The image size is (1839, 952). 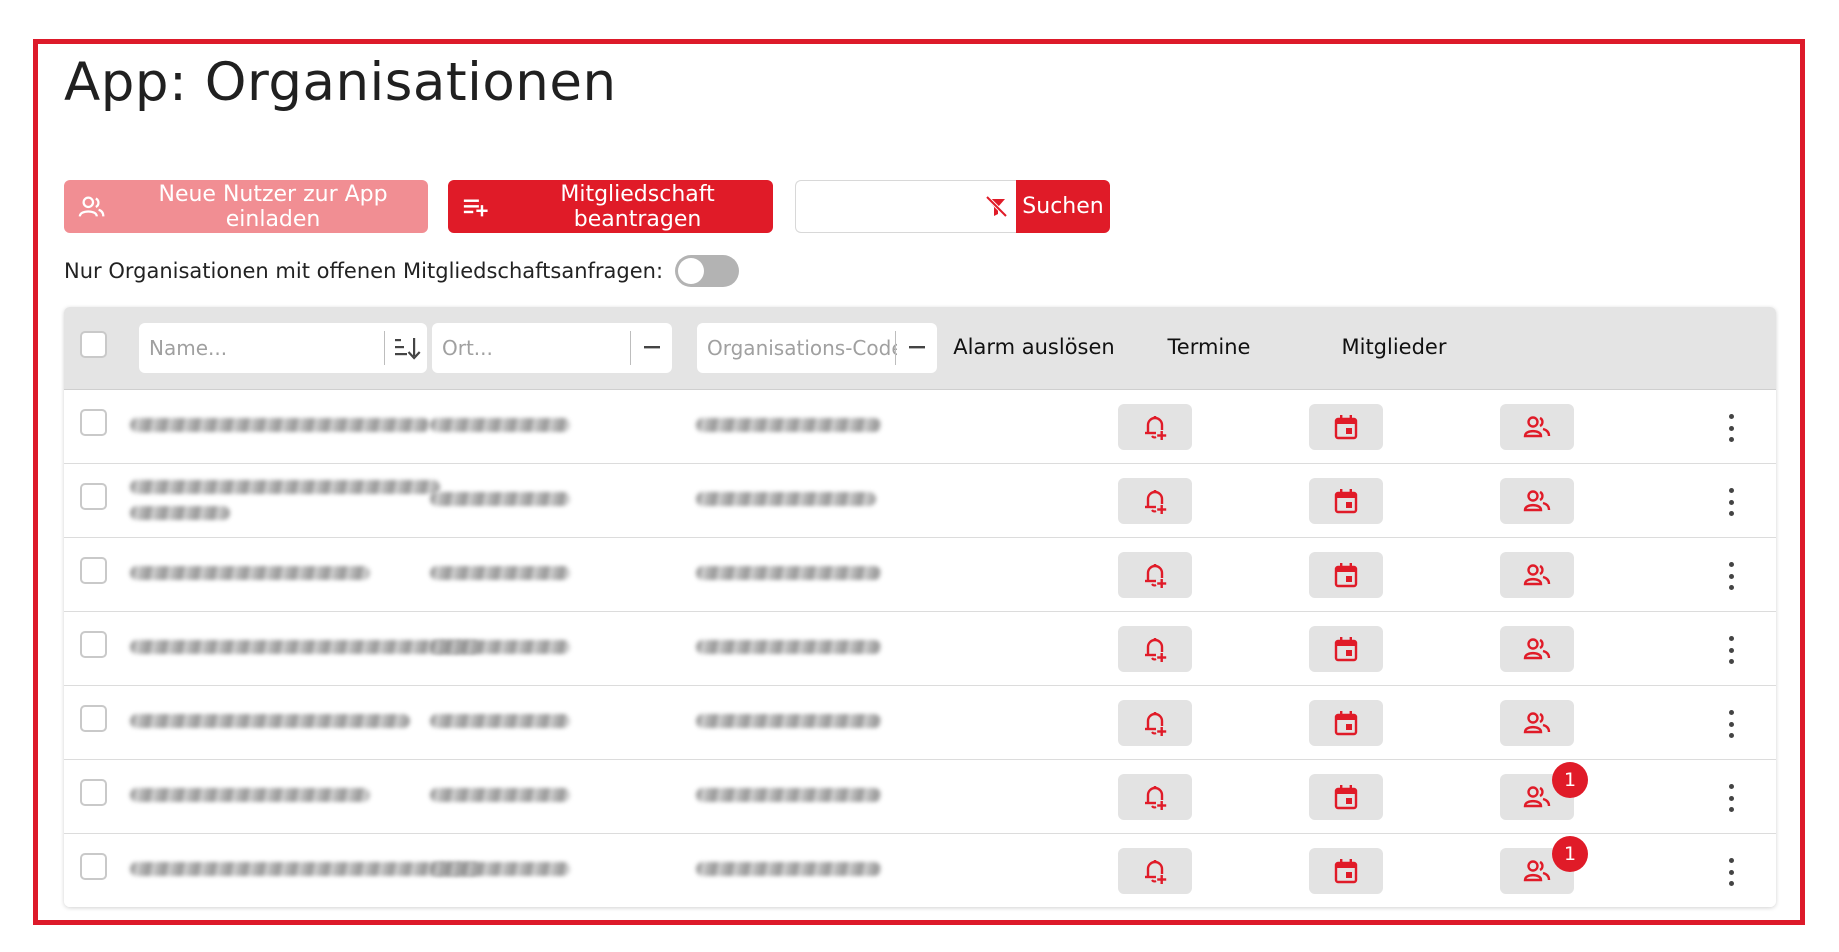 I want to click on invite-users-label: Neue Nutzer zur App einladen, so click(x=273, y=206).